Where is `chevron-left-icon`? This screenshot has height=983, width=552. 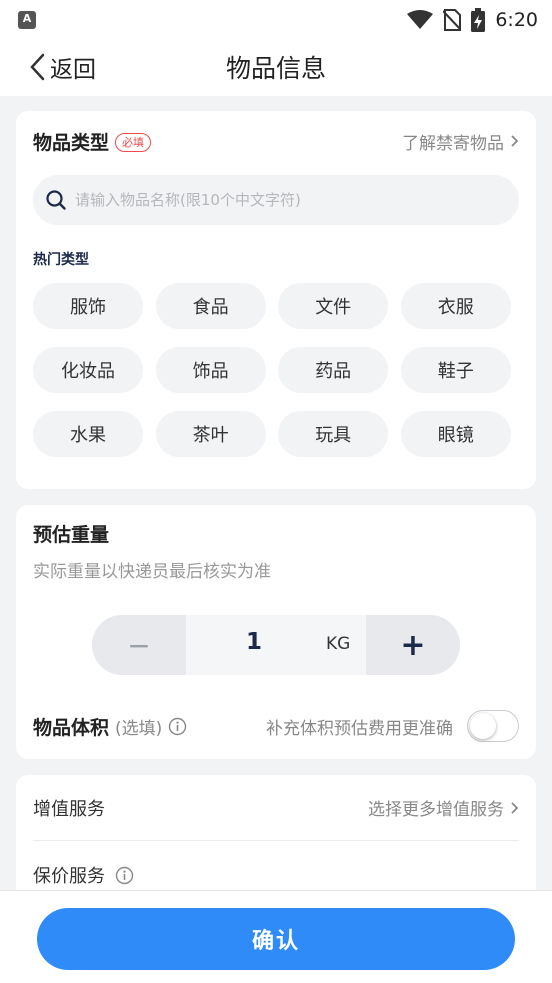
chevron-left-icon is located at coordinates (37, 67).